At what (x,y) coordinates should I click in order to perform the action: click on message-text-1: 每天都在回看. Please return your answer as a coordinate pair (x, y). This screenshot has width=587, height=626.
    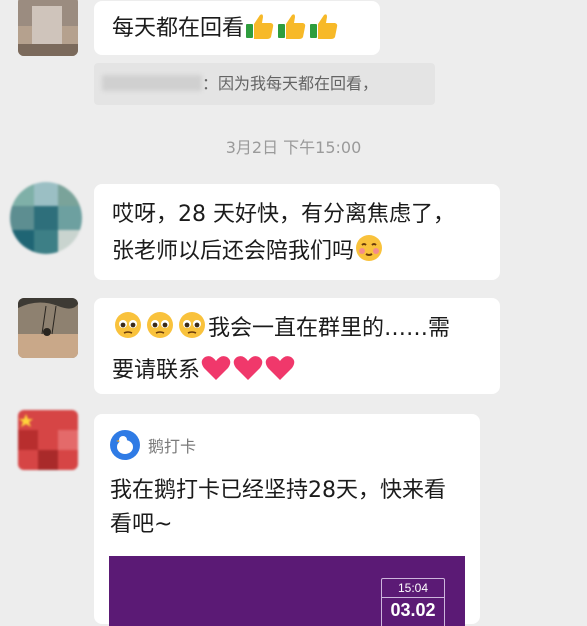
    Looking at the image, I should click on (178, 28).